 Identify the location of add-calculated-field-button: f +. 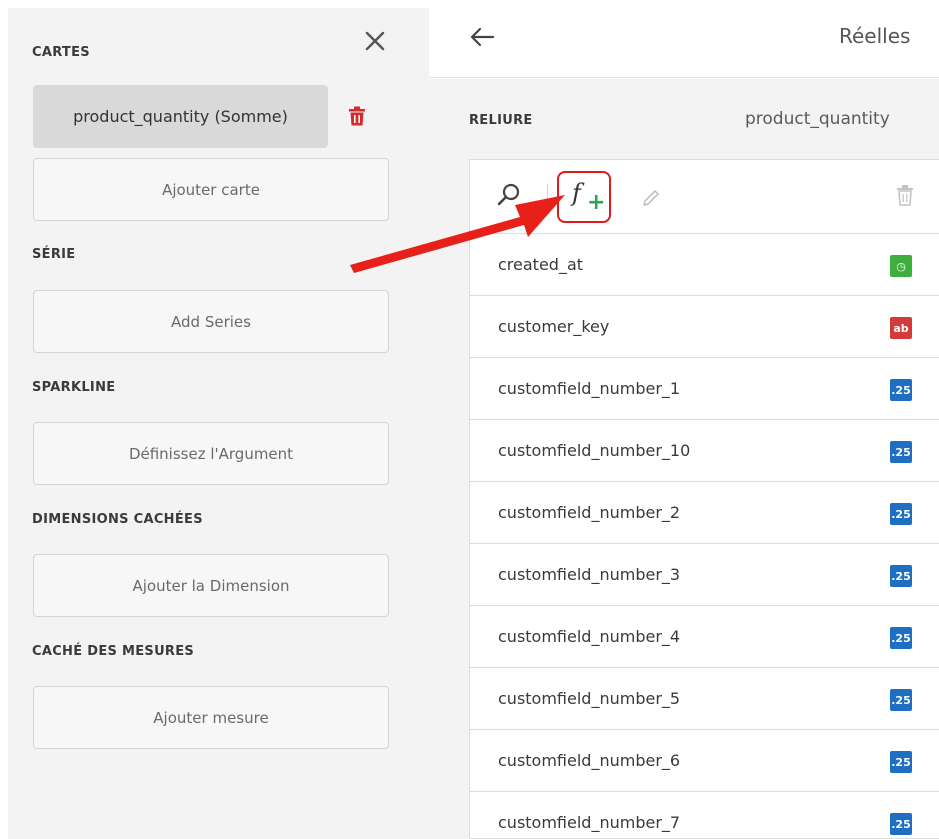
(584, 197).